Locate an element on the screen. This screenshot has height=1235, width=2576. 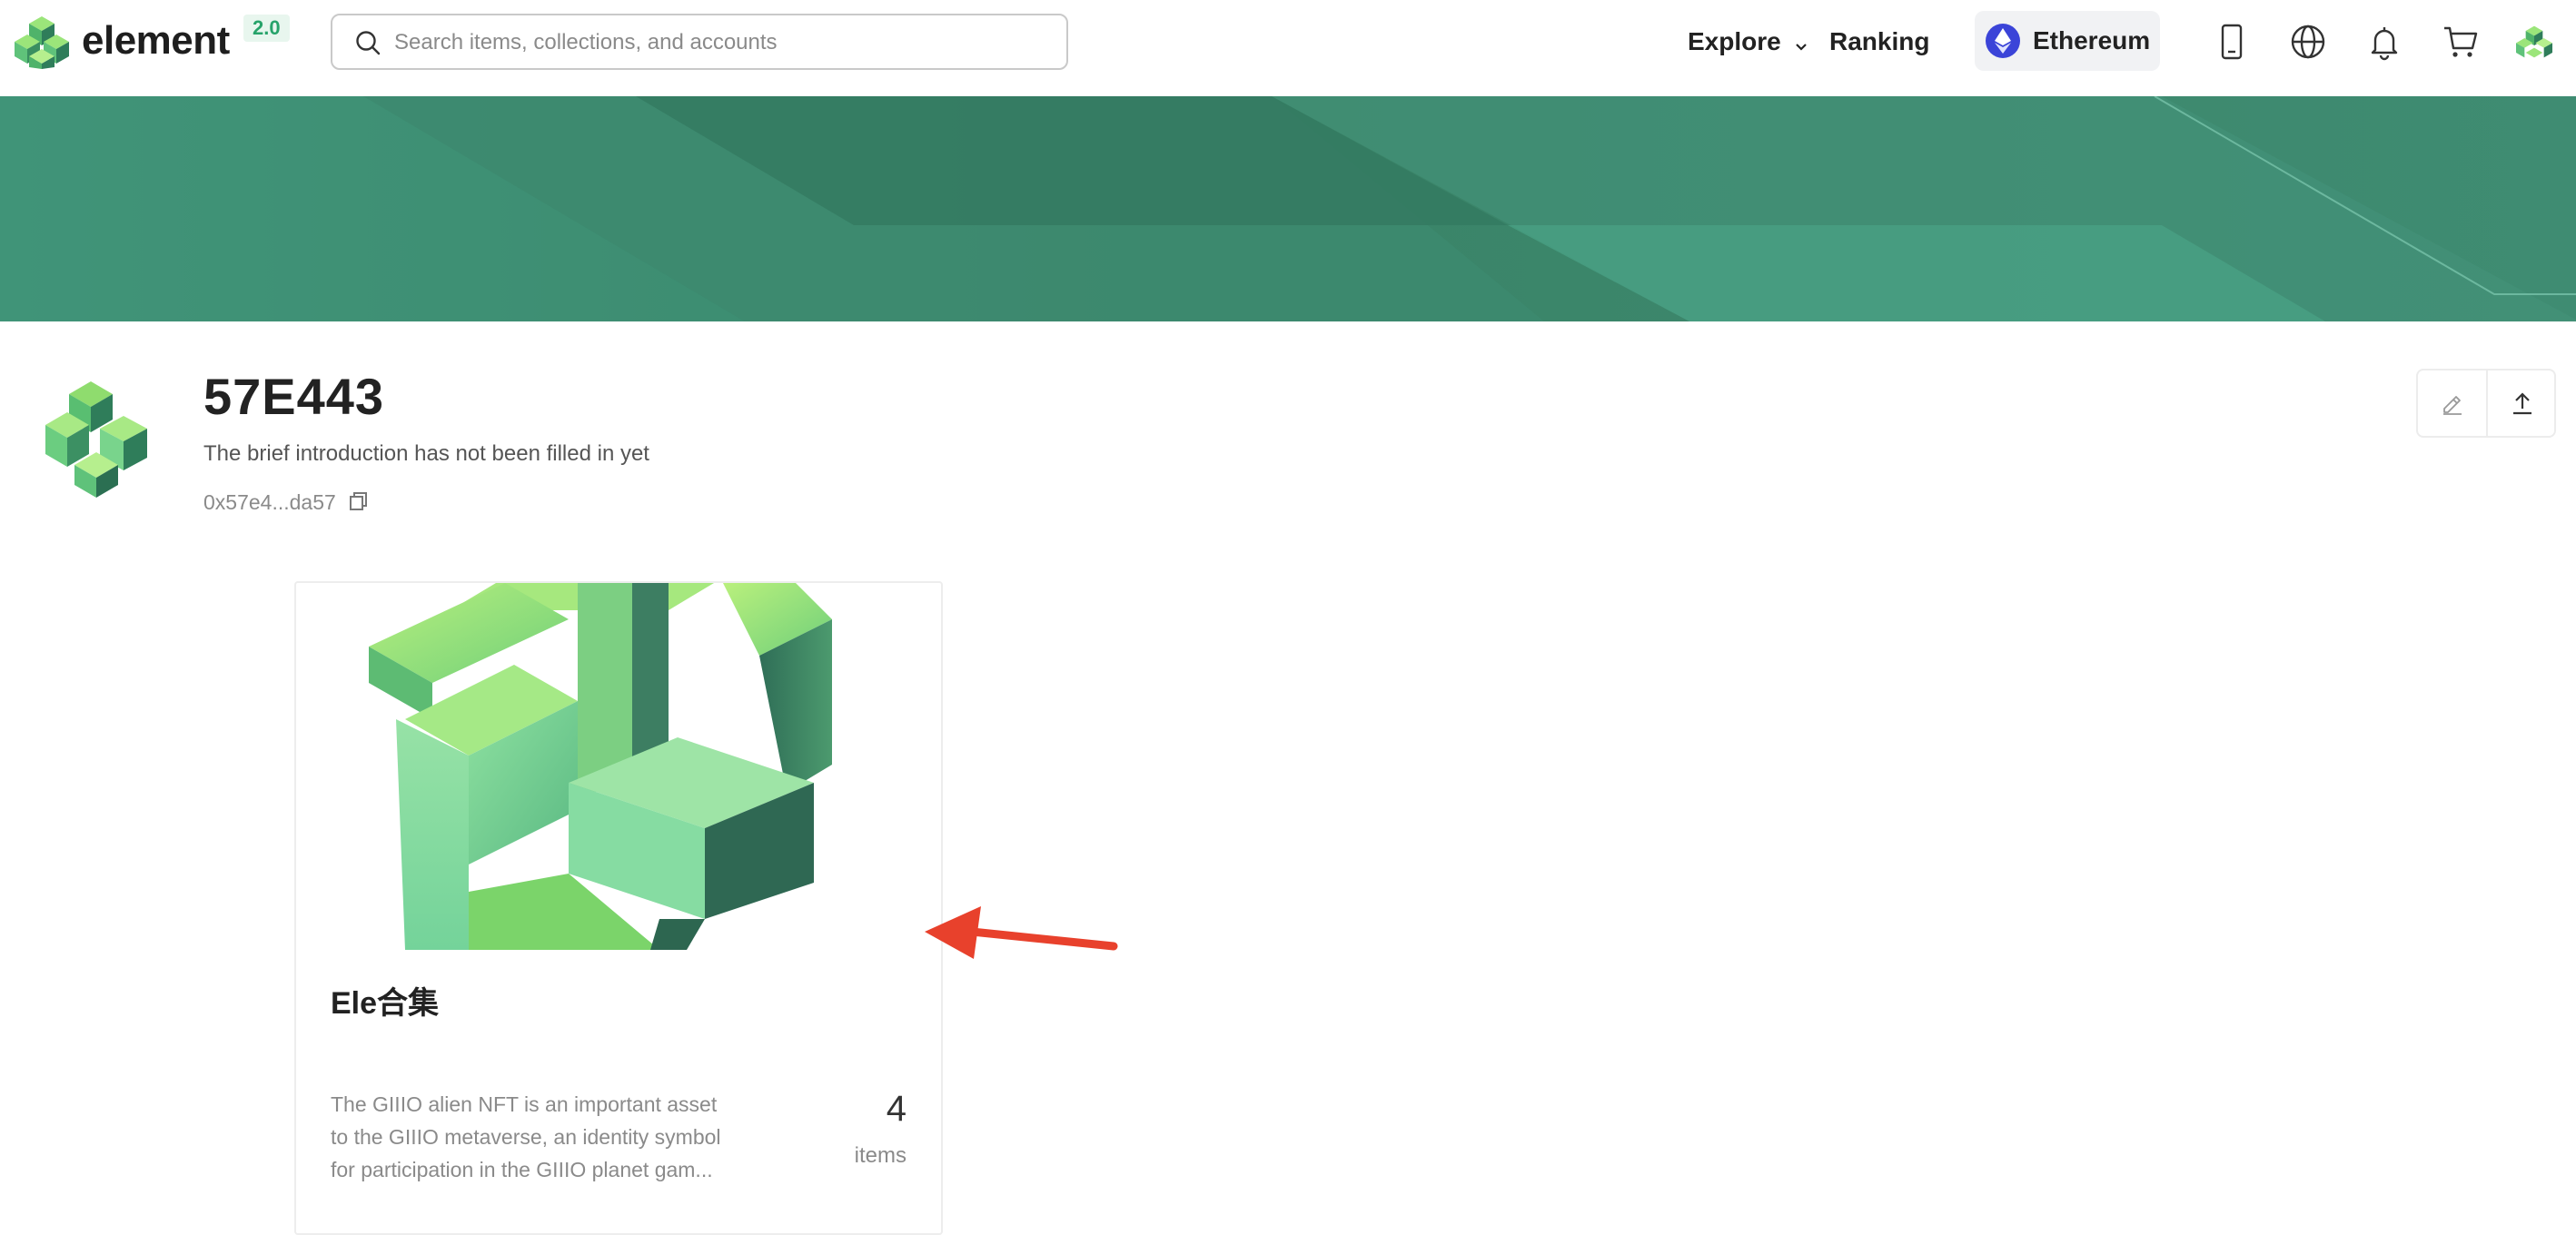
element-logo-icon is located at coordinates (42, 42).